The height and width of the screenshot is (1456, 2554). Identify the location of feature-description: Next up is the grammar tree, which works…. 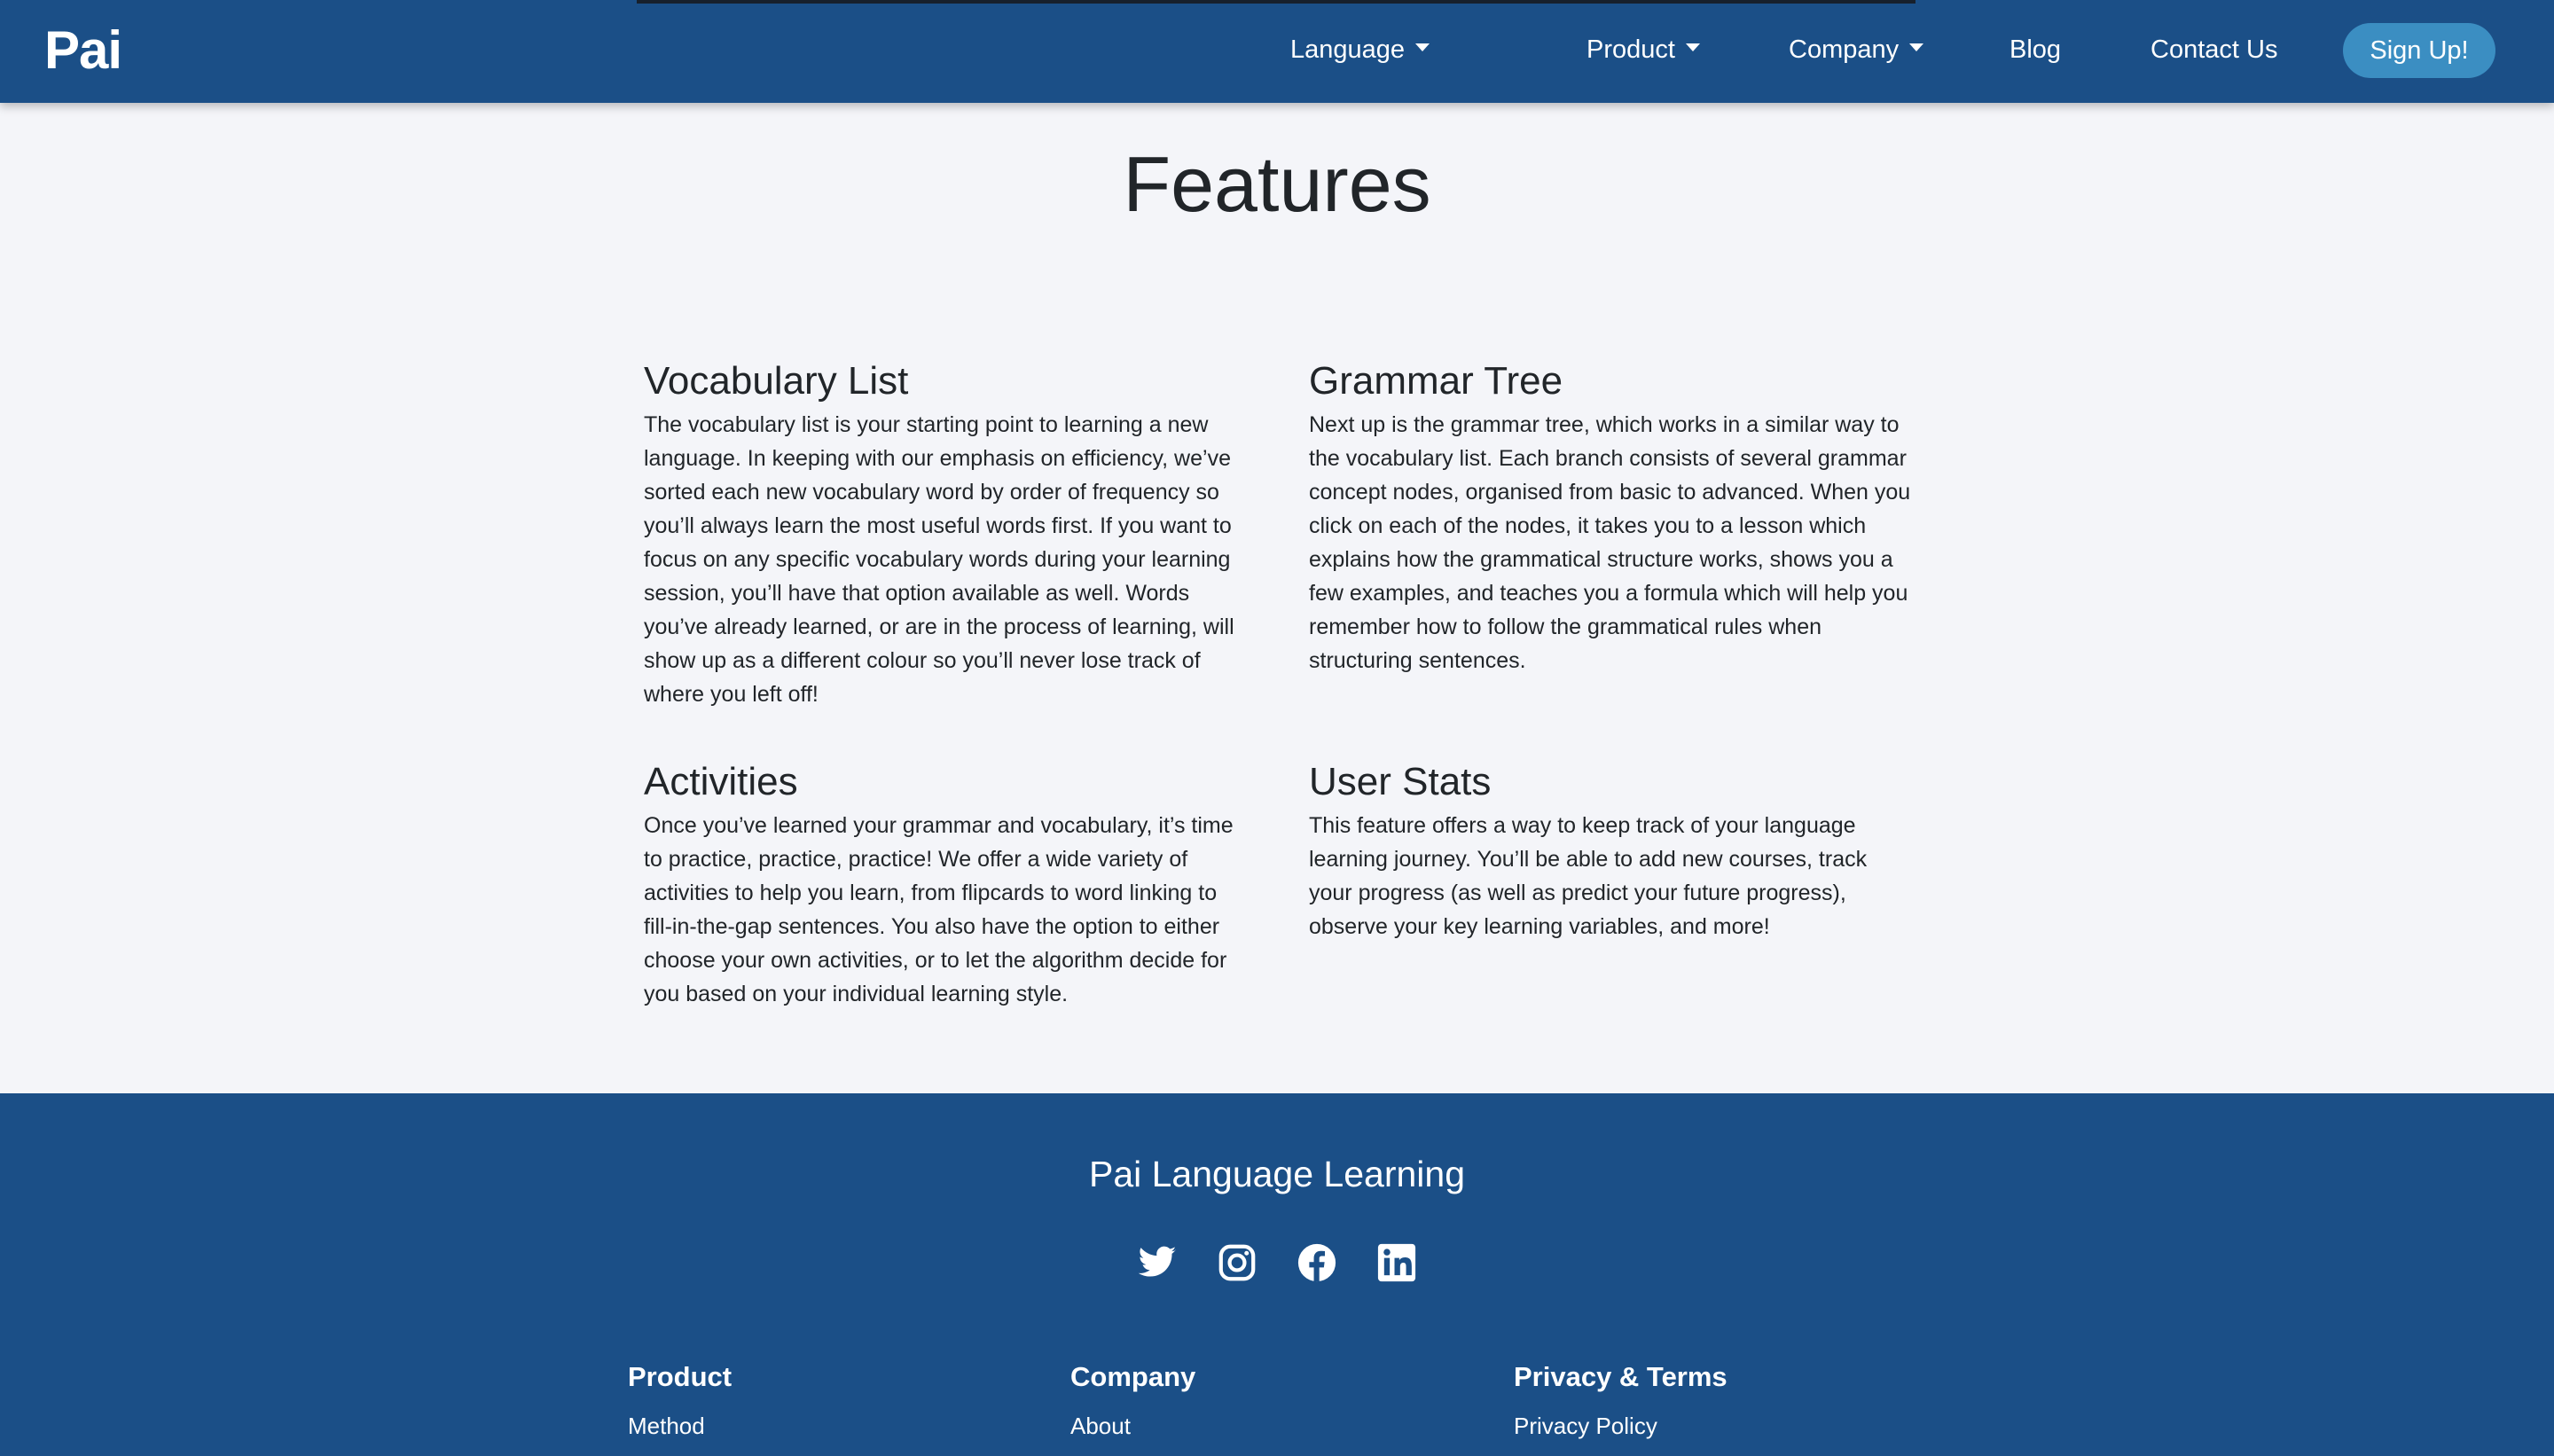
(1610, 542).